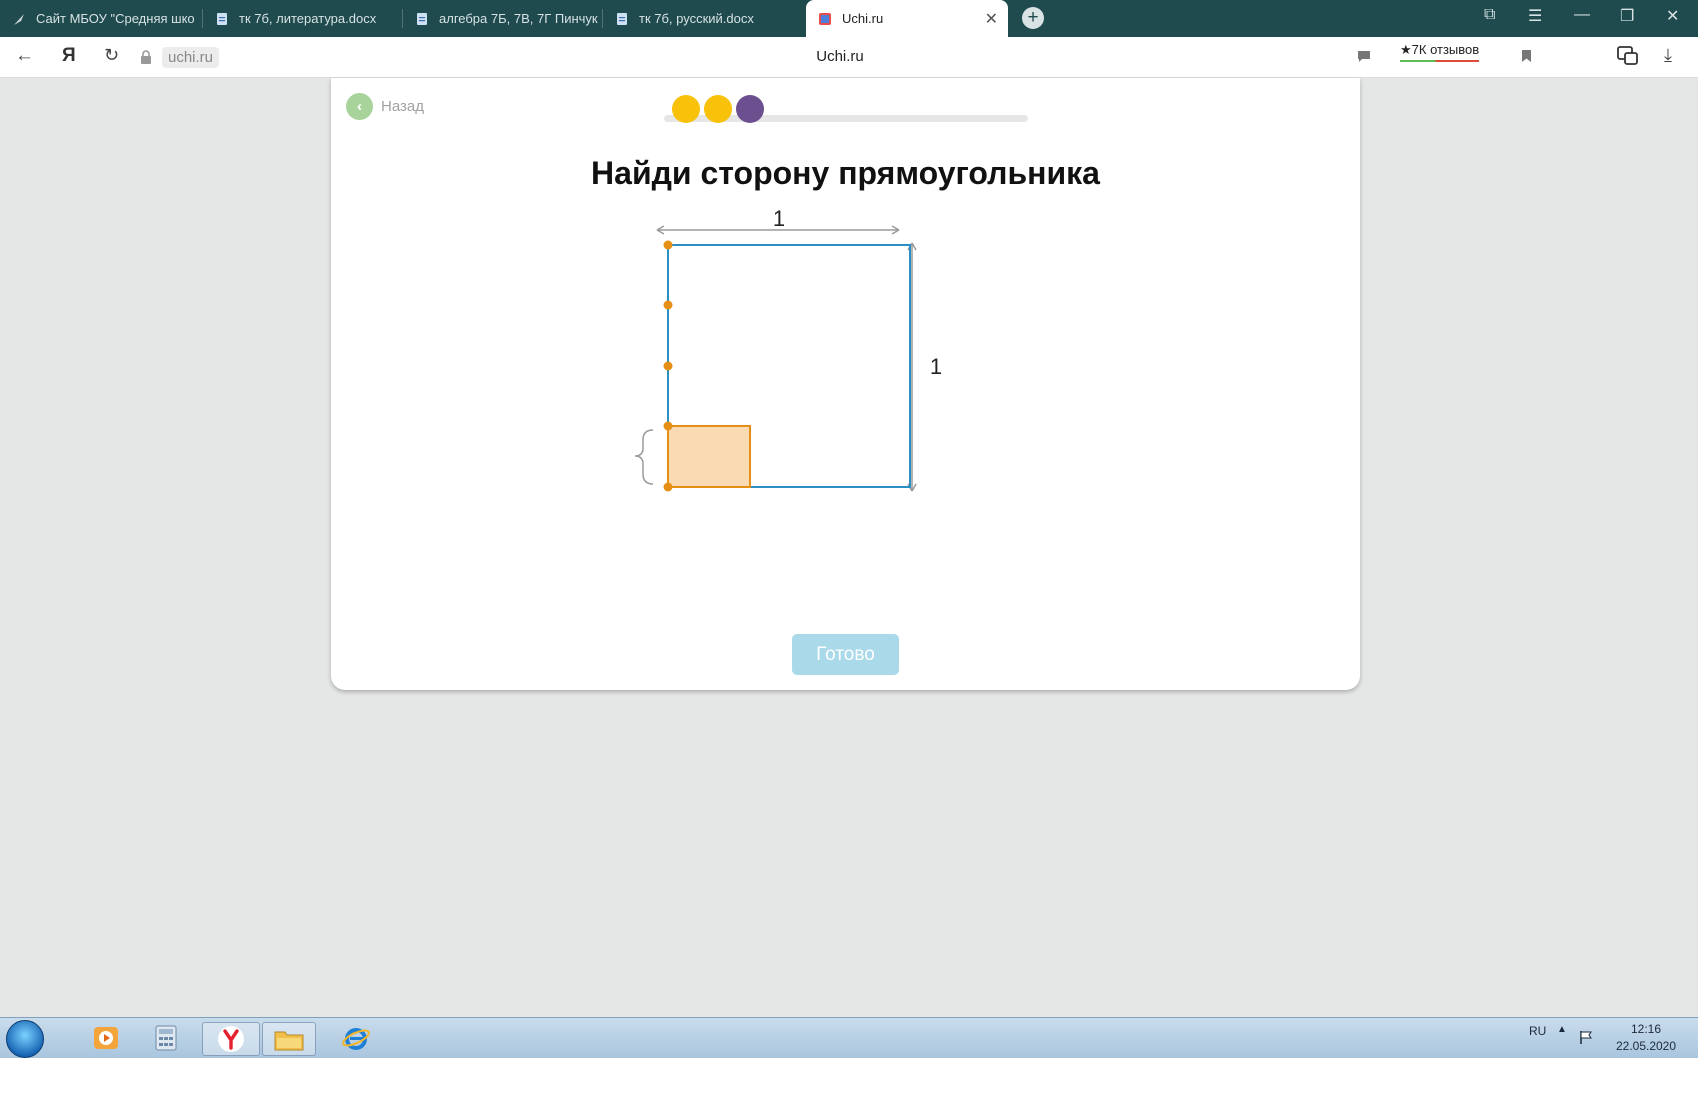 This screenshot has width=1698, height=1098. I want to click on tab-school-site: Сайт МБОУ "Средняя шко, so click(101, 18).